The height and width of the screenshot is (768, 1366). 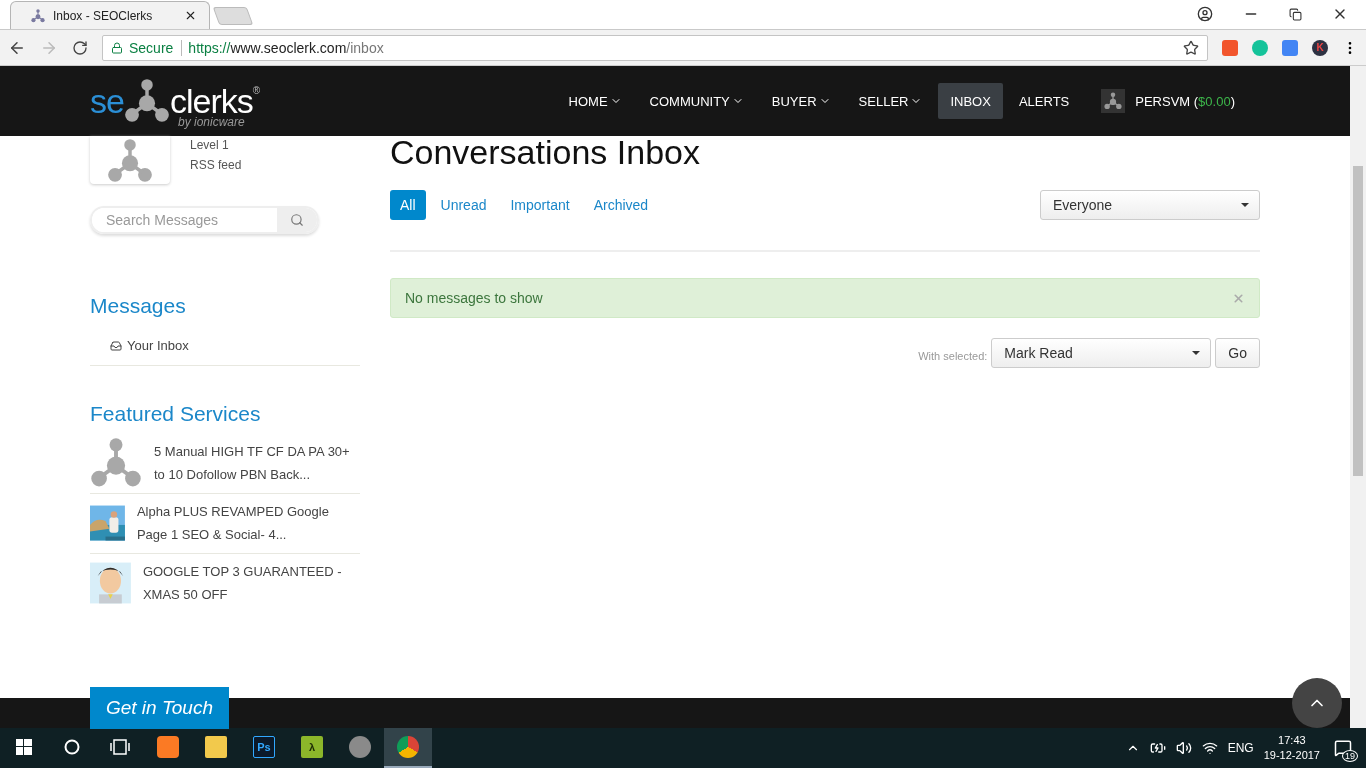 What do you see at coordinates (408, 205) in the screenshot?
I see `filter-tab: All` at bounding box center [408, 205].